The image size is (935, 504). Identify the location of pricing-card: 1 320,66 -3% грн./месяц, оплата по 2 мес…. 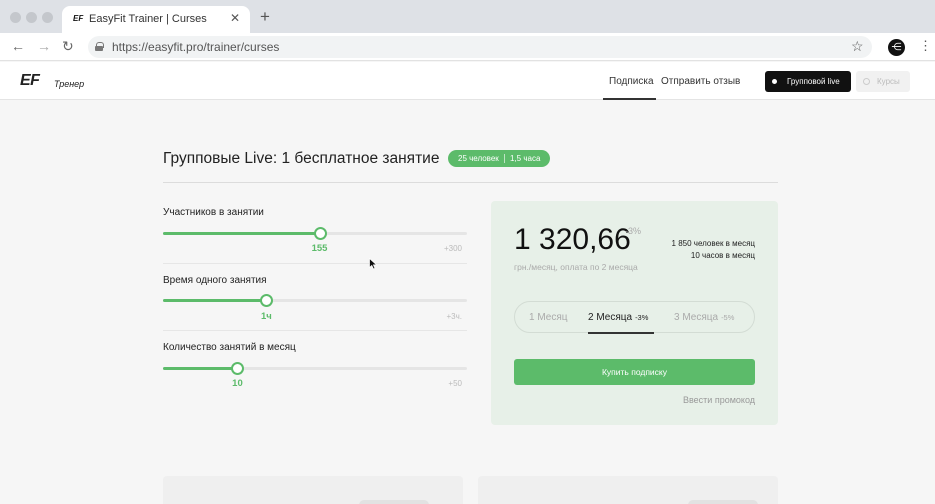
(634, 313).